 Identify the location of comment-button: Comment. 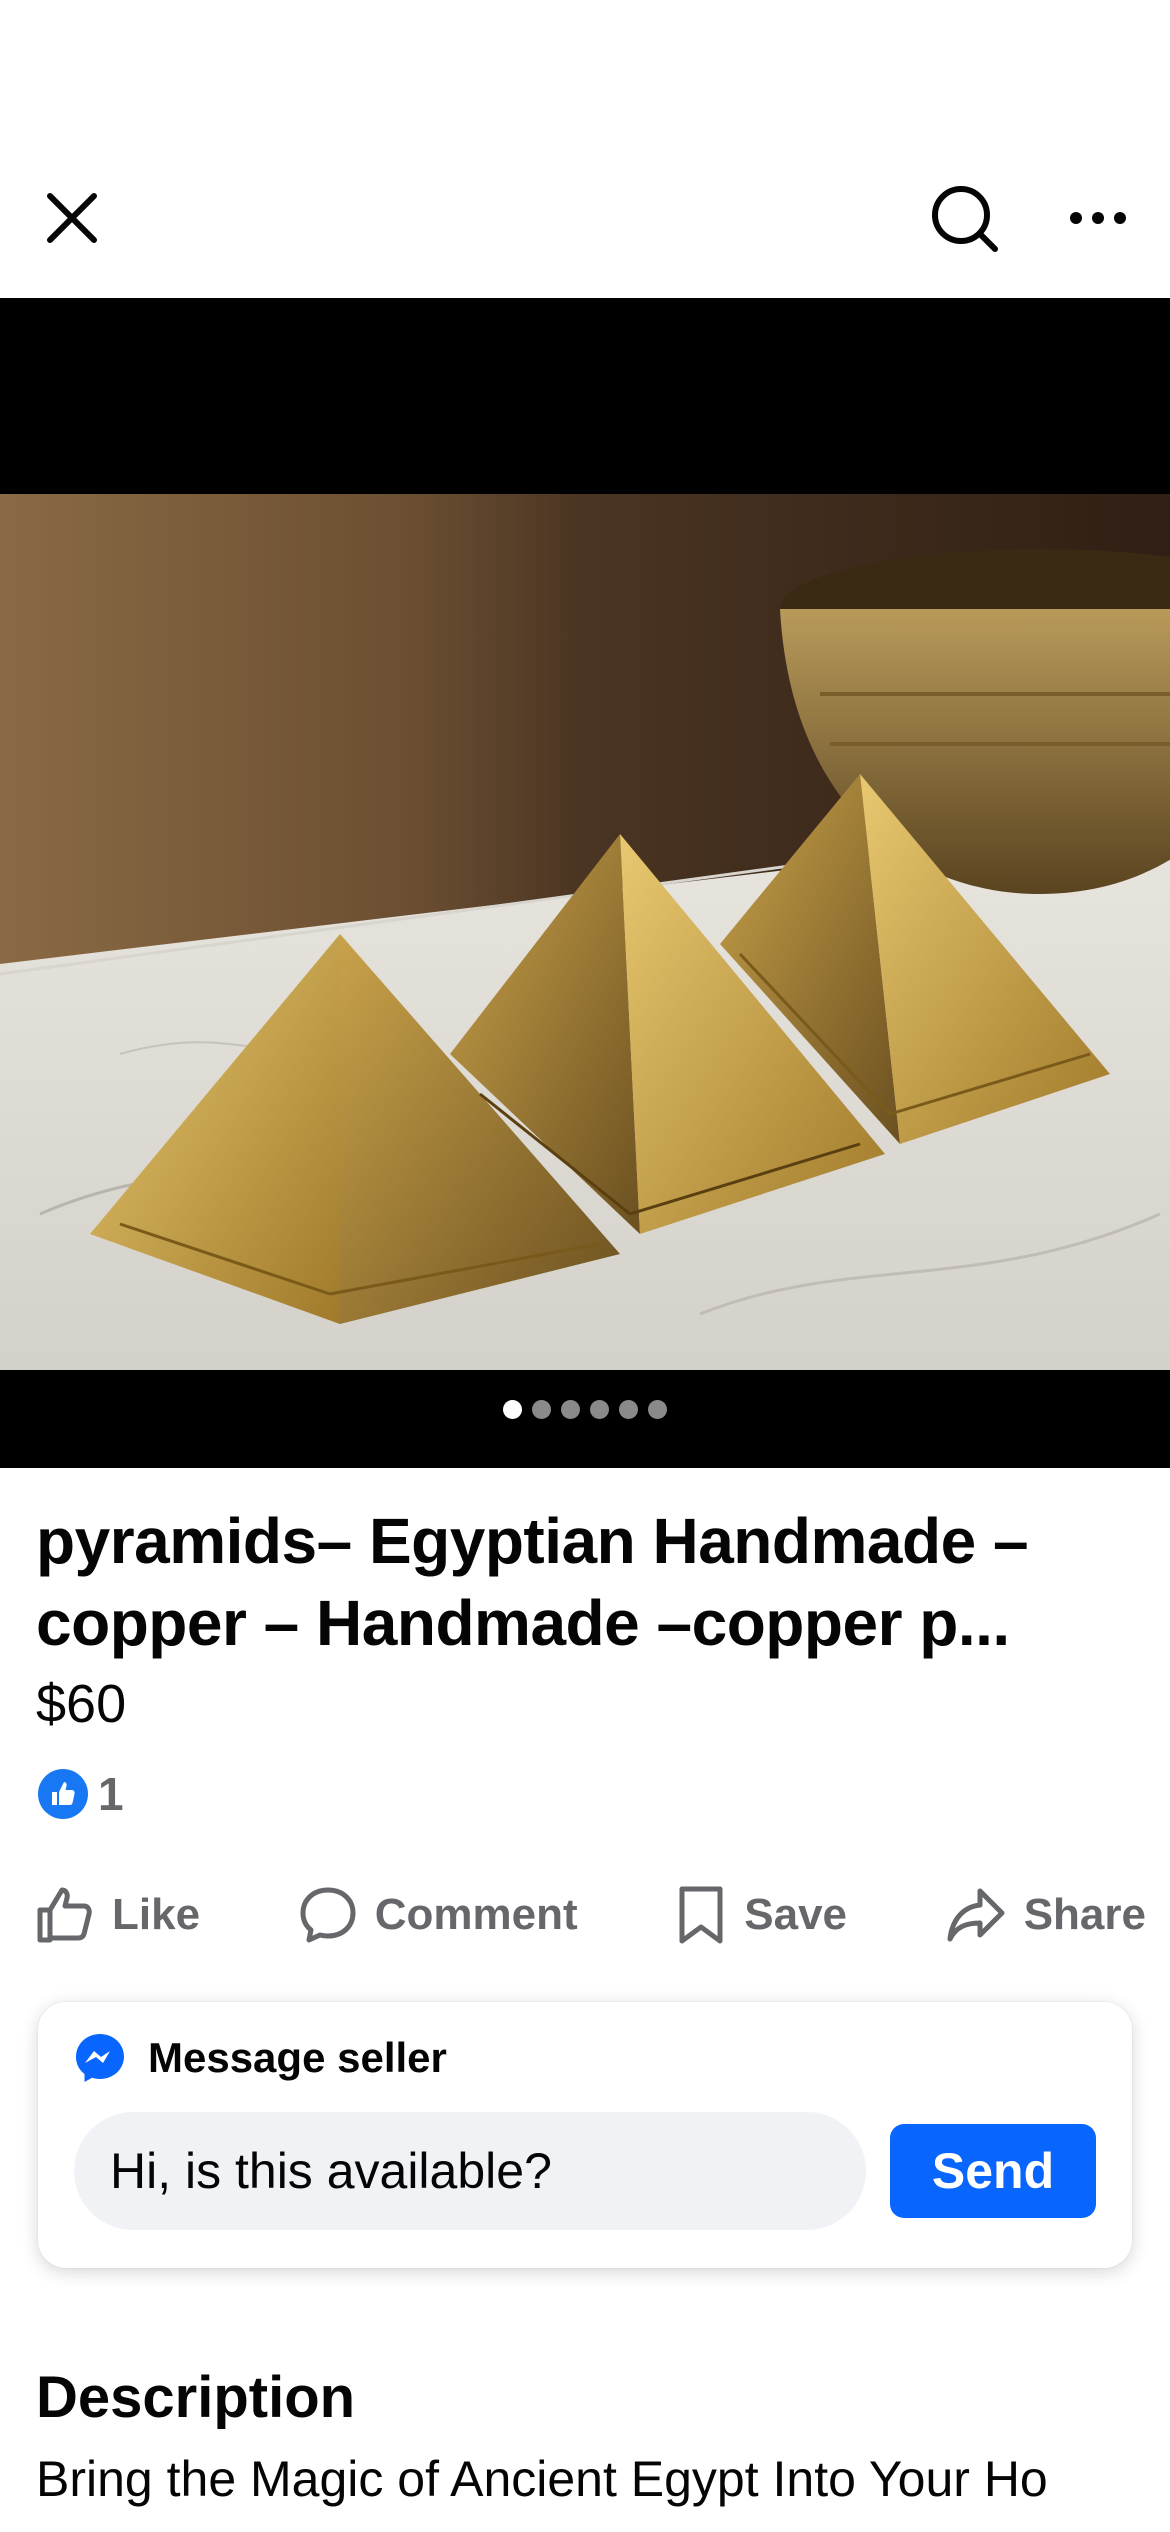
(438, 1915).